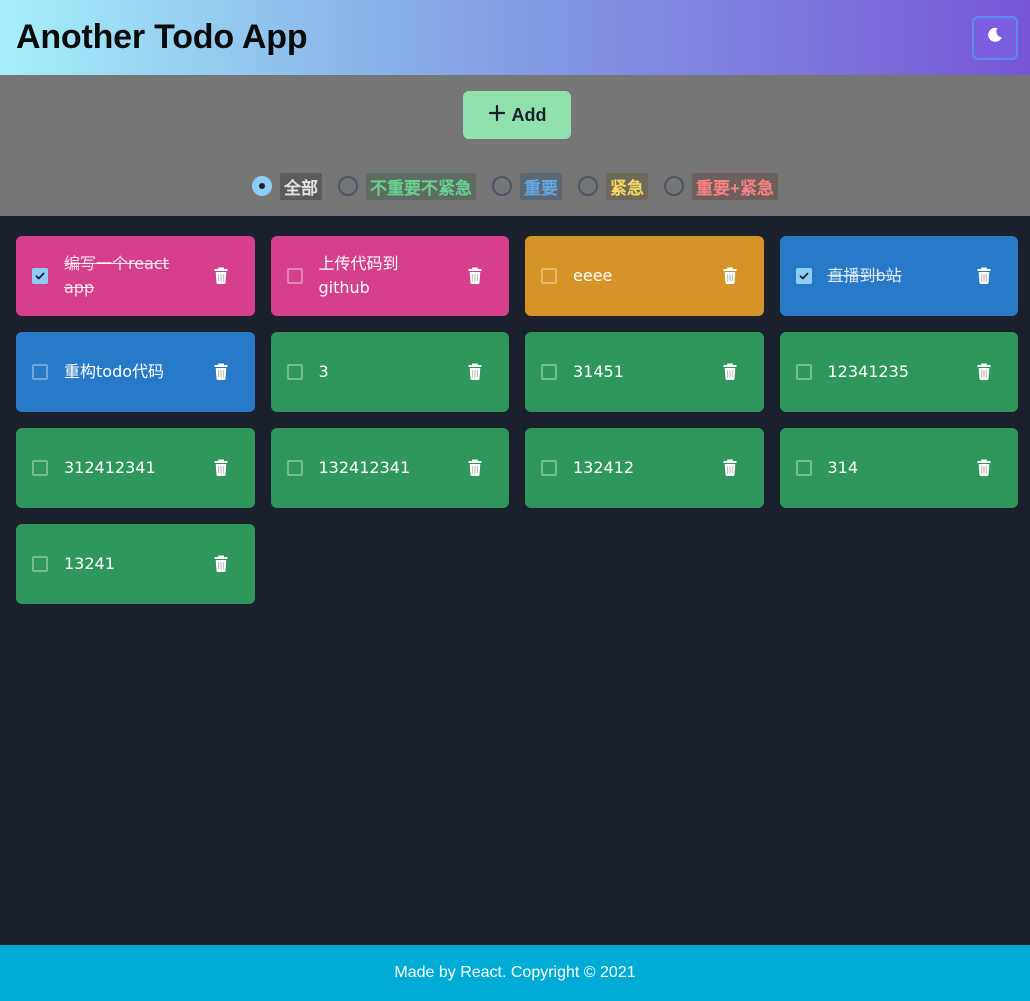 This screenshot has height=1001, width=1030. What do you see at coordinates (110, 467) in the screenshot?
I see `todo-text: 312412341` at bounding box center [110, 467].